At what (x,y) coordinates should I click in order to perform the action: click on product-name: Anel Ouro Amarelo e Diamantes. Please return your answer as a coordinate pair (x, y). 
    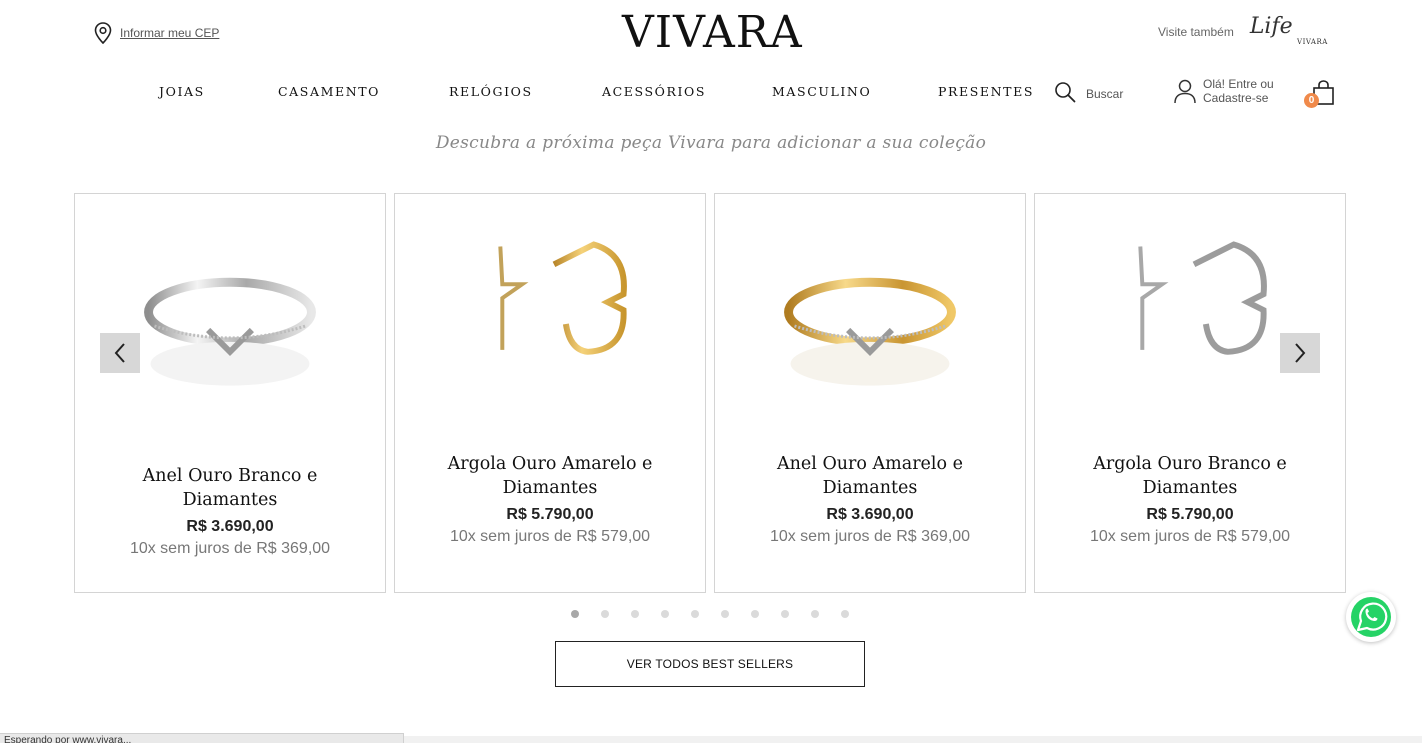
    Looking at the image, I should click on (870, 476).